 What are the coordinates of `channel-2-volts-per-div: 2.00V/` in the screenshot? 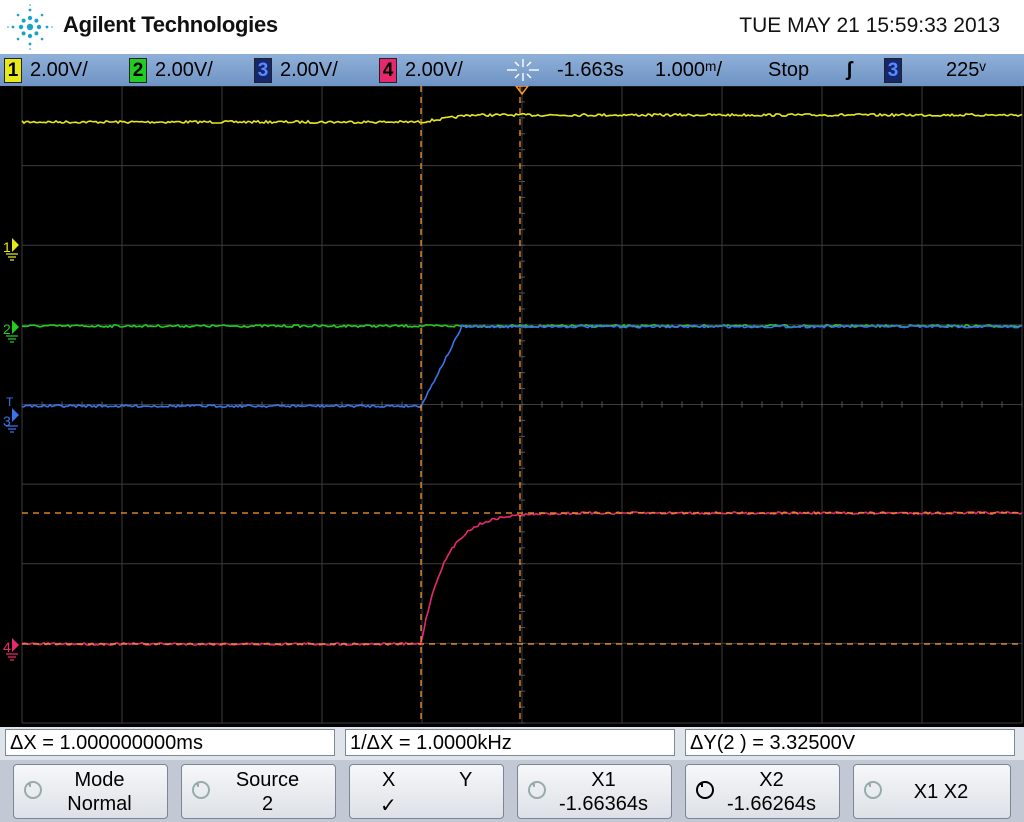 It's located at (184, 69).